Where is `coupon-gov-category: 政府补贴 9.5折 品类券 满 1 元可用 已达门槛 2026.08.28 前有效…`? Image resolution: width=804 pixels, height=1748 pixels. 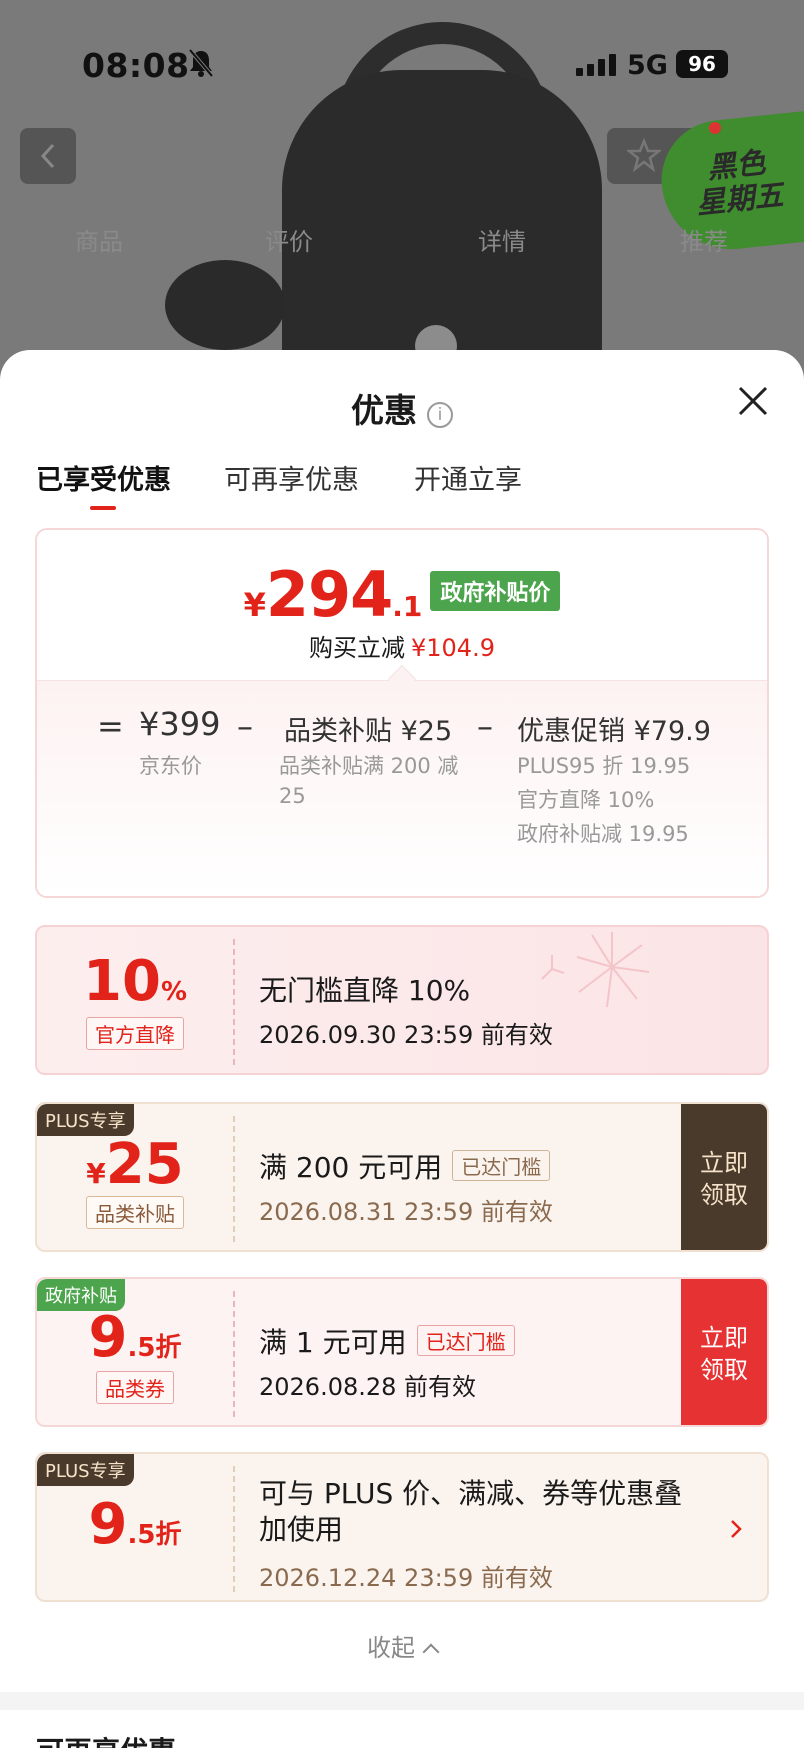 coupon-gov-category: 政府补贴 9.5折 品类券 满 1 元可用 已达门槛 2026.08.28 前有效… is located at coordinates (402, 1352).